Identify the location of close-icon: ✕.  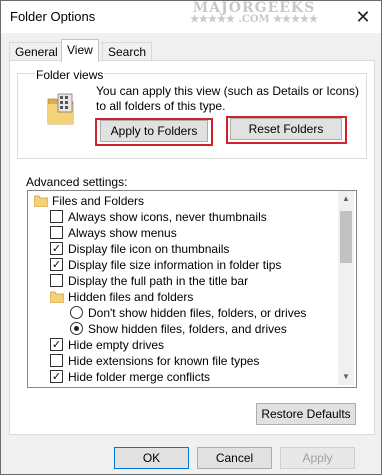
(363, 17).